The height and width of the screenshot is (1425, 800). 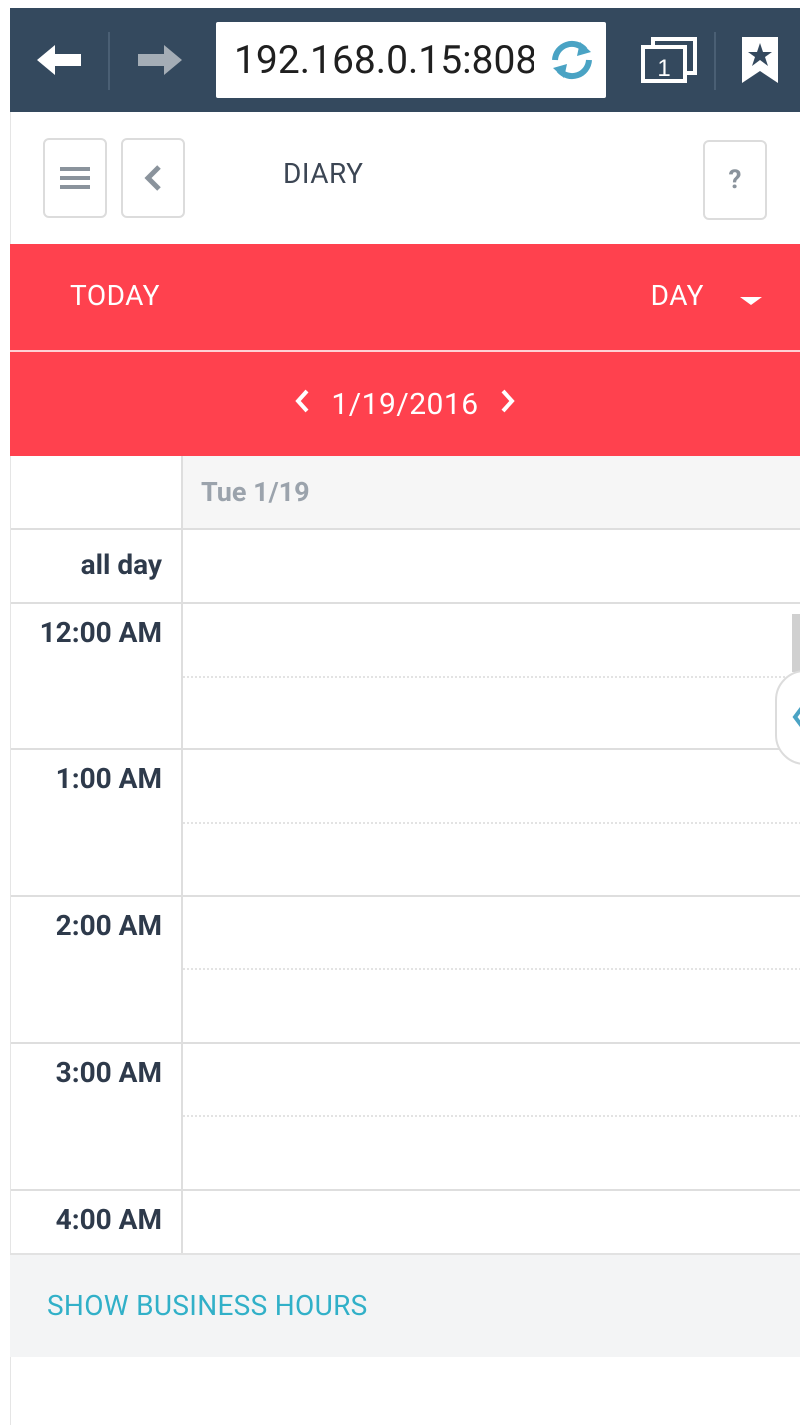 I want to click on tabs-icon: 1, so click(x=669, y=60).